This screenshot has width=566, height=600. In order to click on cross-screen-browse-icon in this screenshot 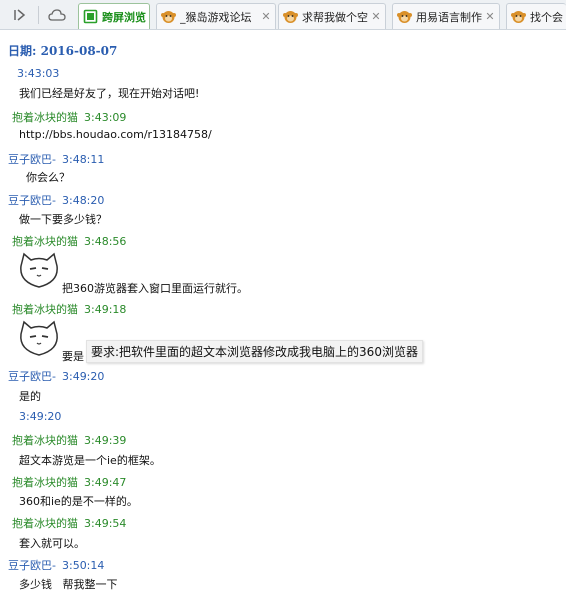, I will do `click(90, 16)`.